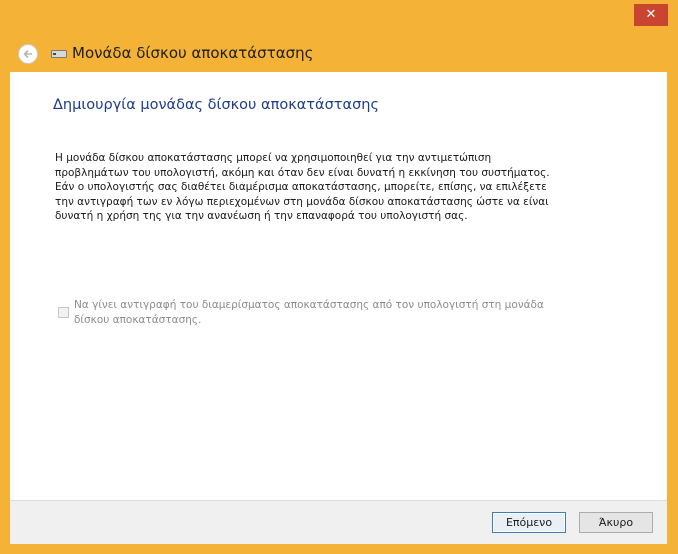 The image size is (678, 554). I want to click on drive-icon, so click(59, 54).